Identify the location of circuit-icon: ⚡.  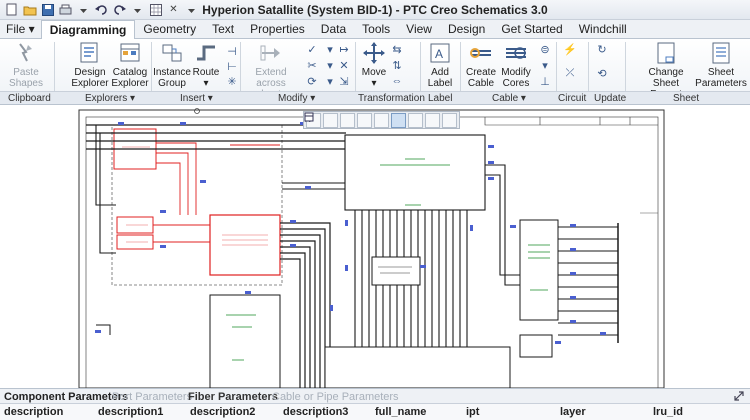
(570, 49).